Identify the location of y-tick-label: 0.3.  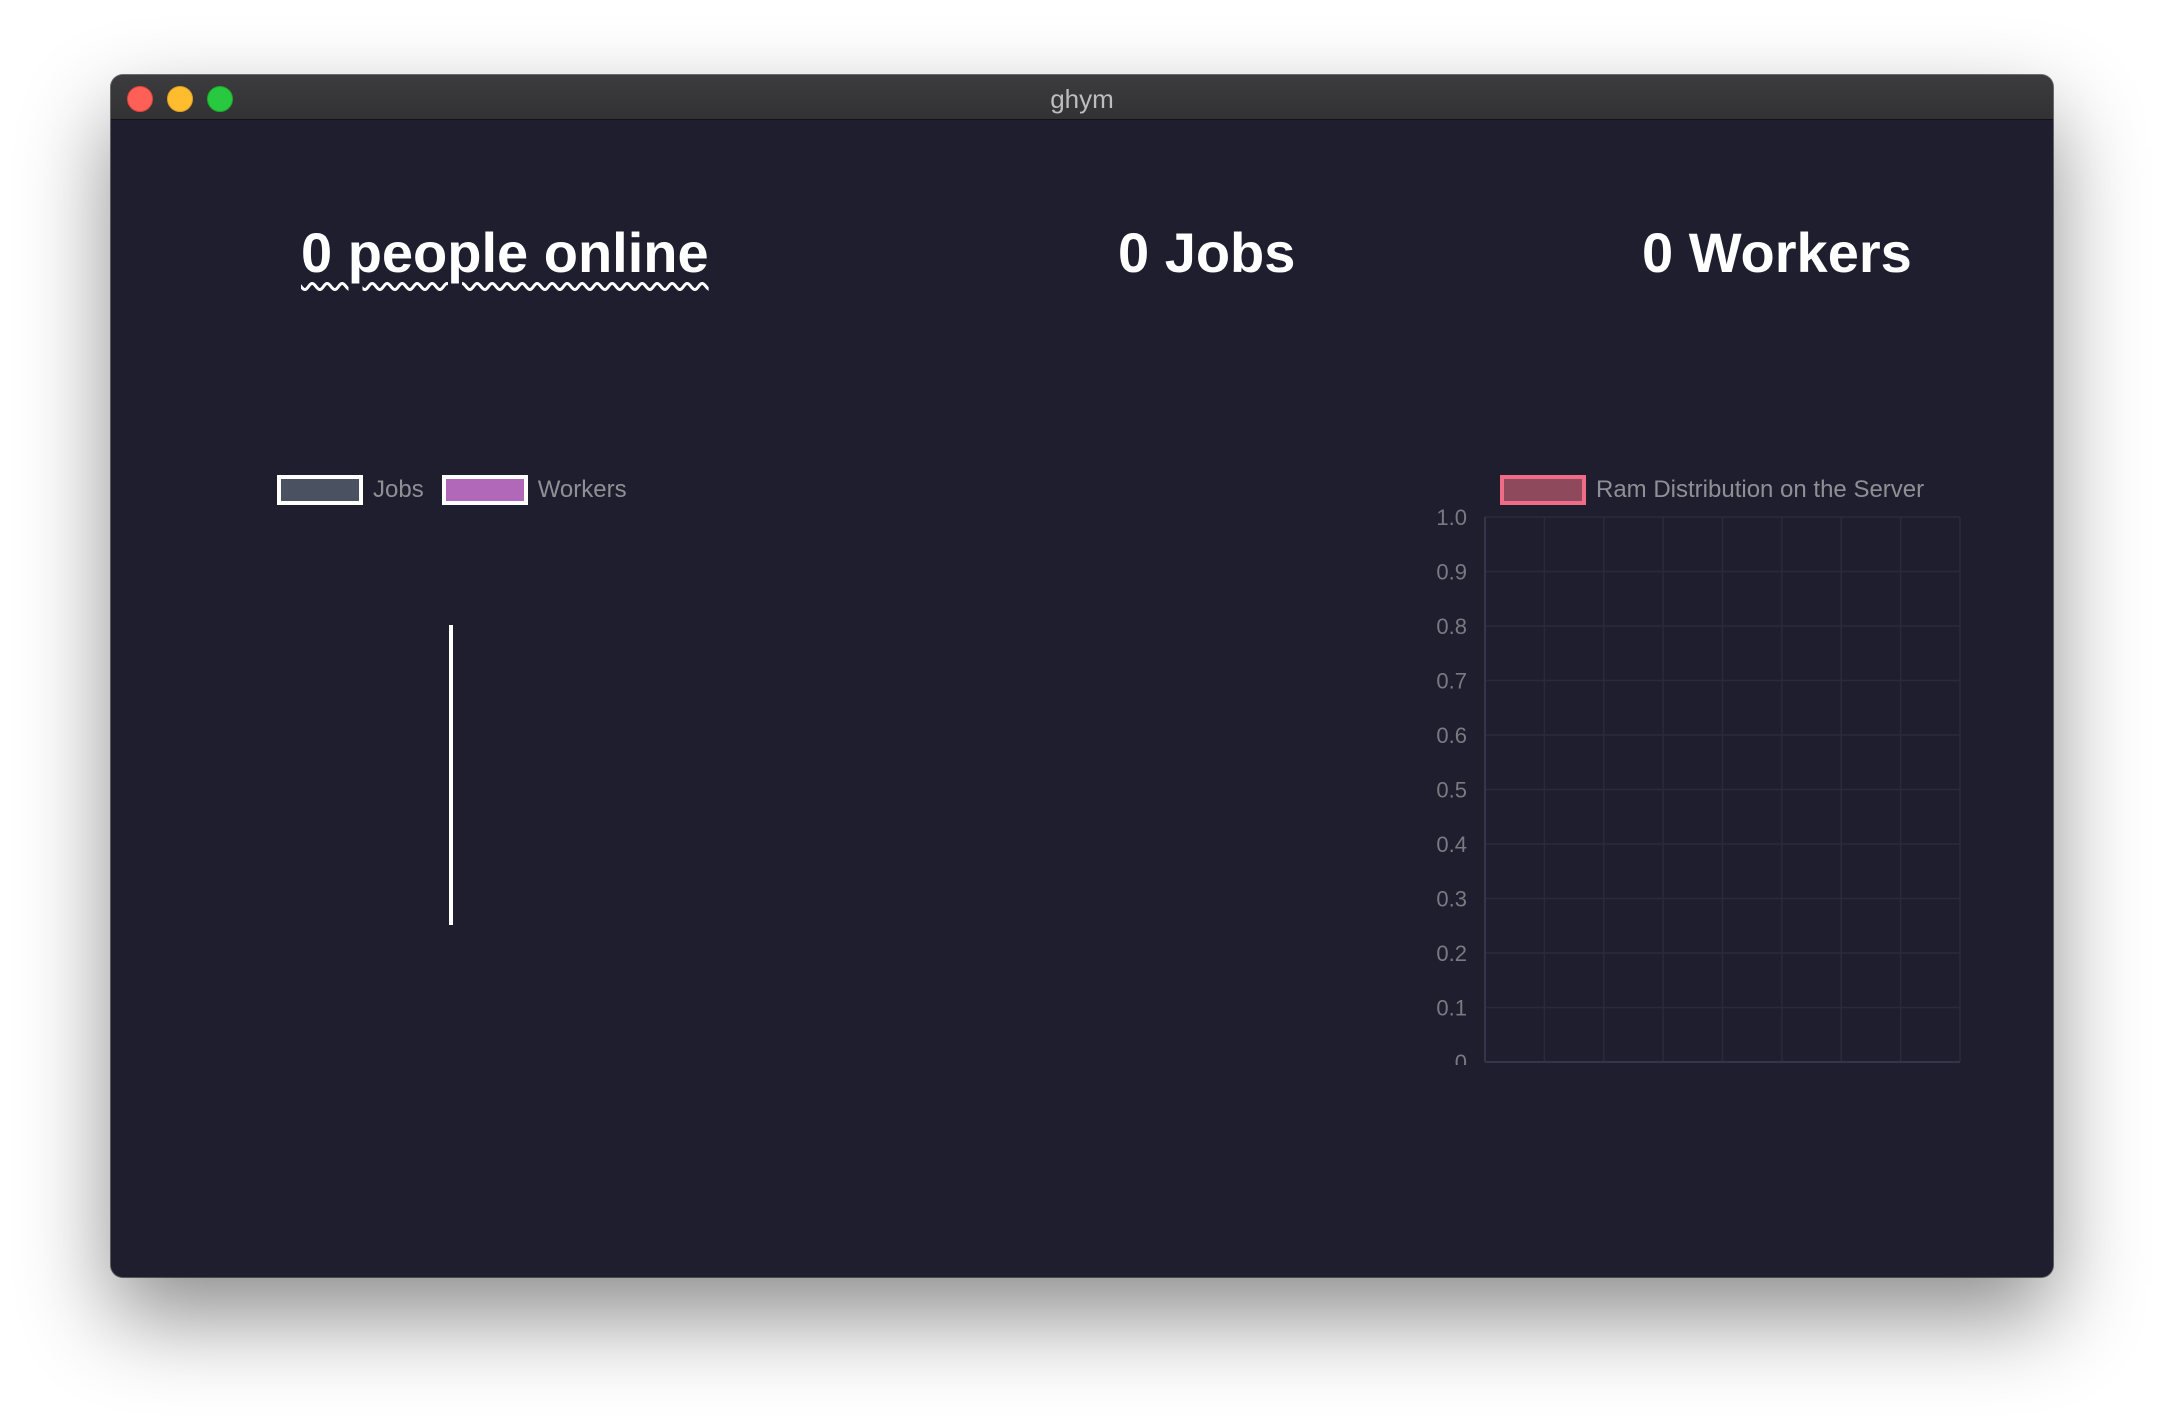
(1451, 899).